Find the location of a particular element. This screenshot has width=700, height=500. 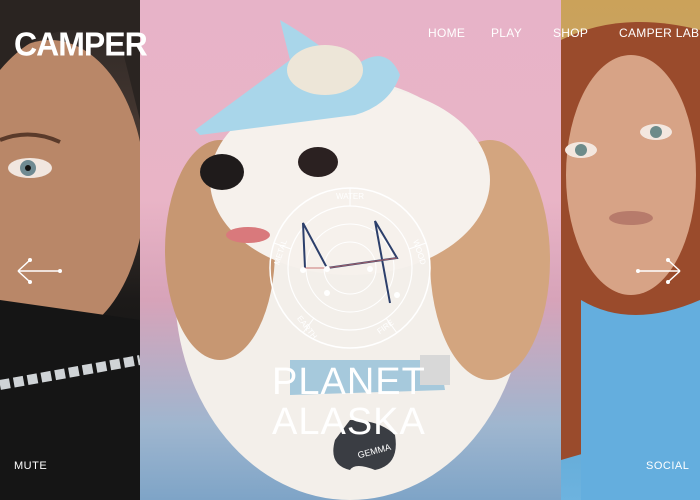

hero-title-line1: PLANET is located at coordinates (349, 382).